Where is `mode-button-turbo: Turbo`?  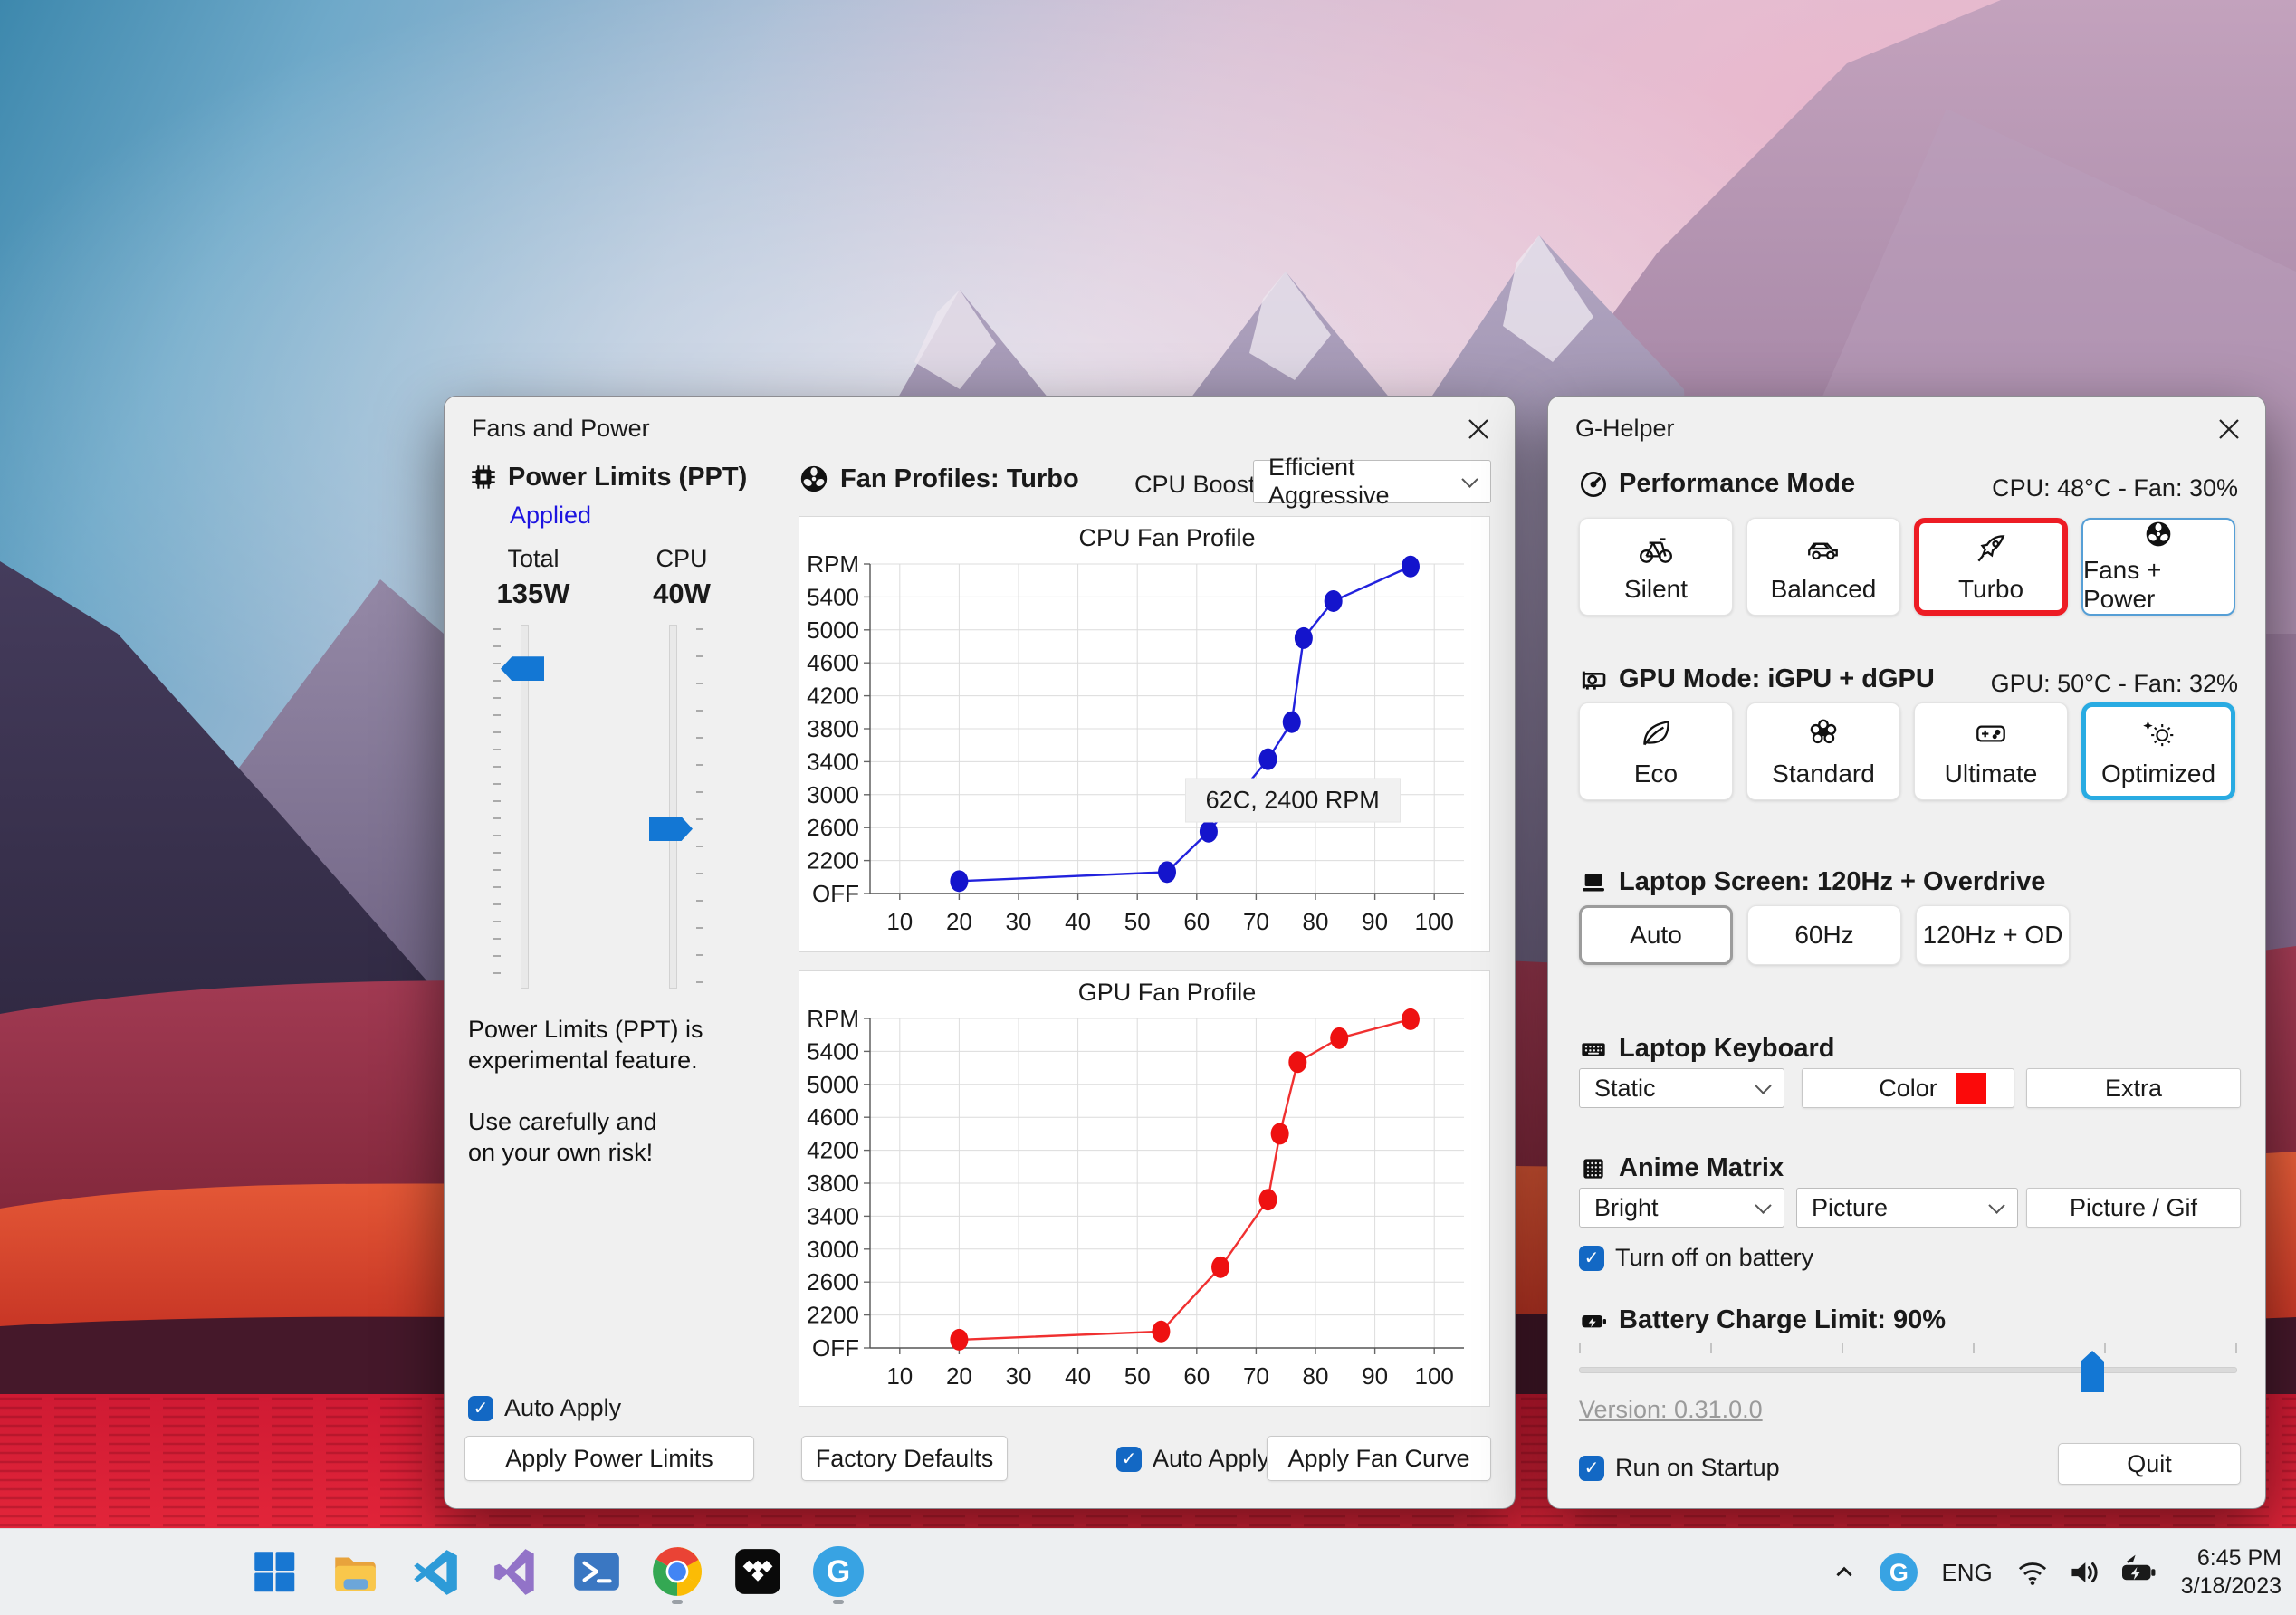
mode-button-turbo: Turbo is located at coordinates (1991, 567).